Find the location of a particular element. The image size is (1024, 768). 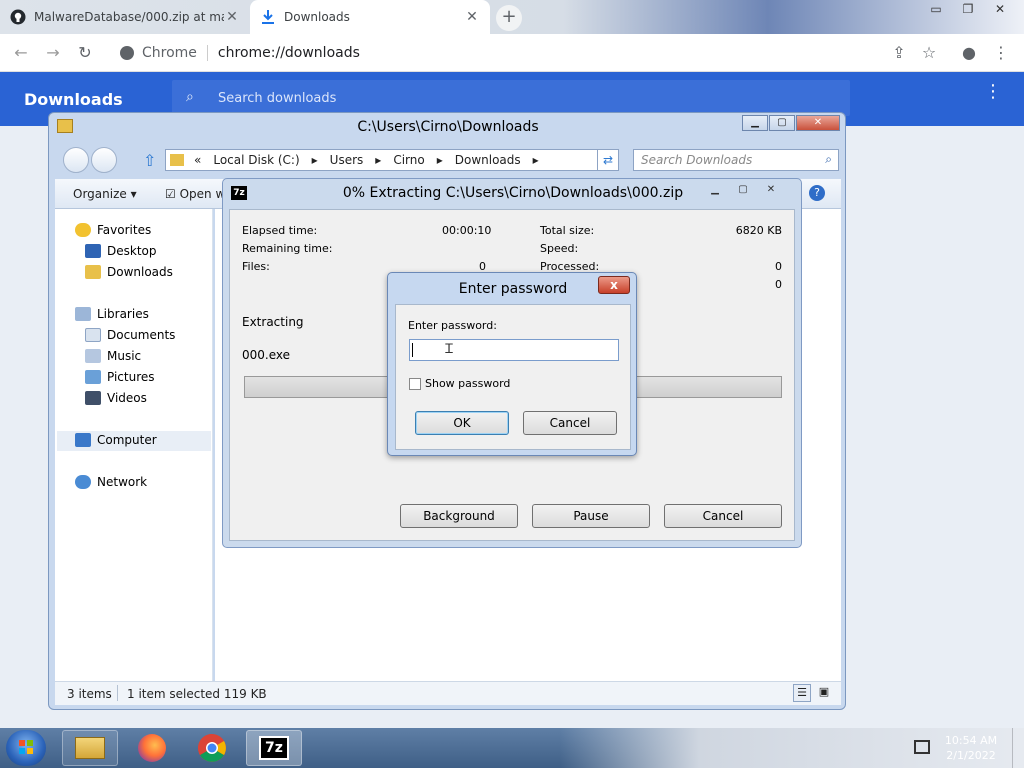

background-button: Background is located at coordinates (459, 516).